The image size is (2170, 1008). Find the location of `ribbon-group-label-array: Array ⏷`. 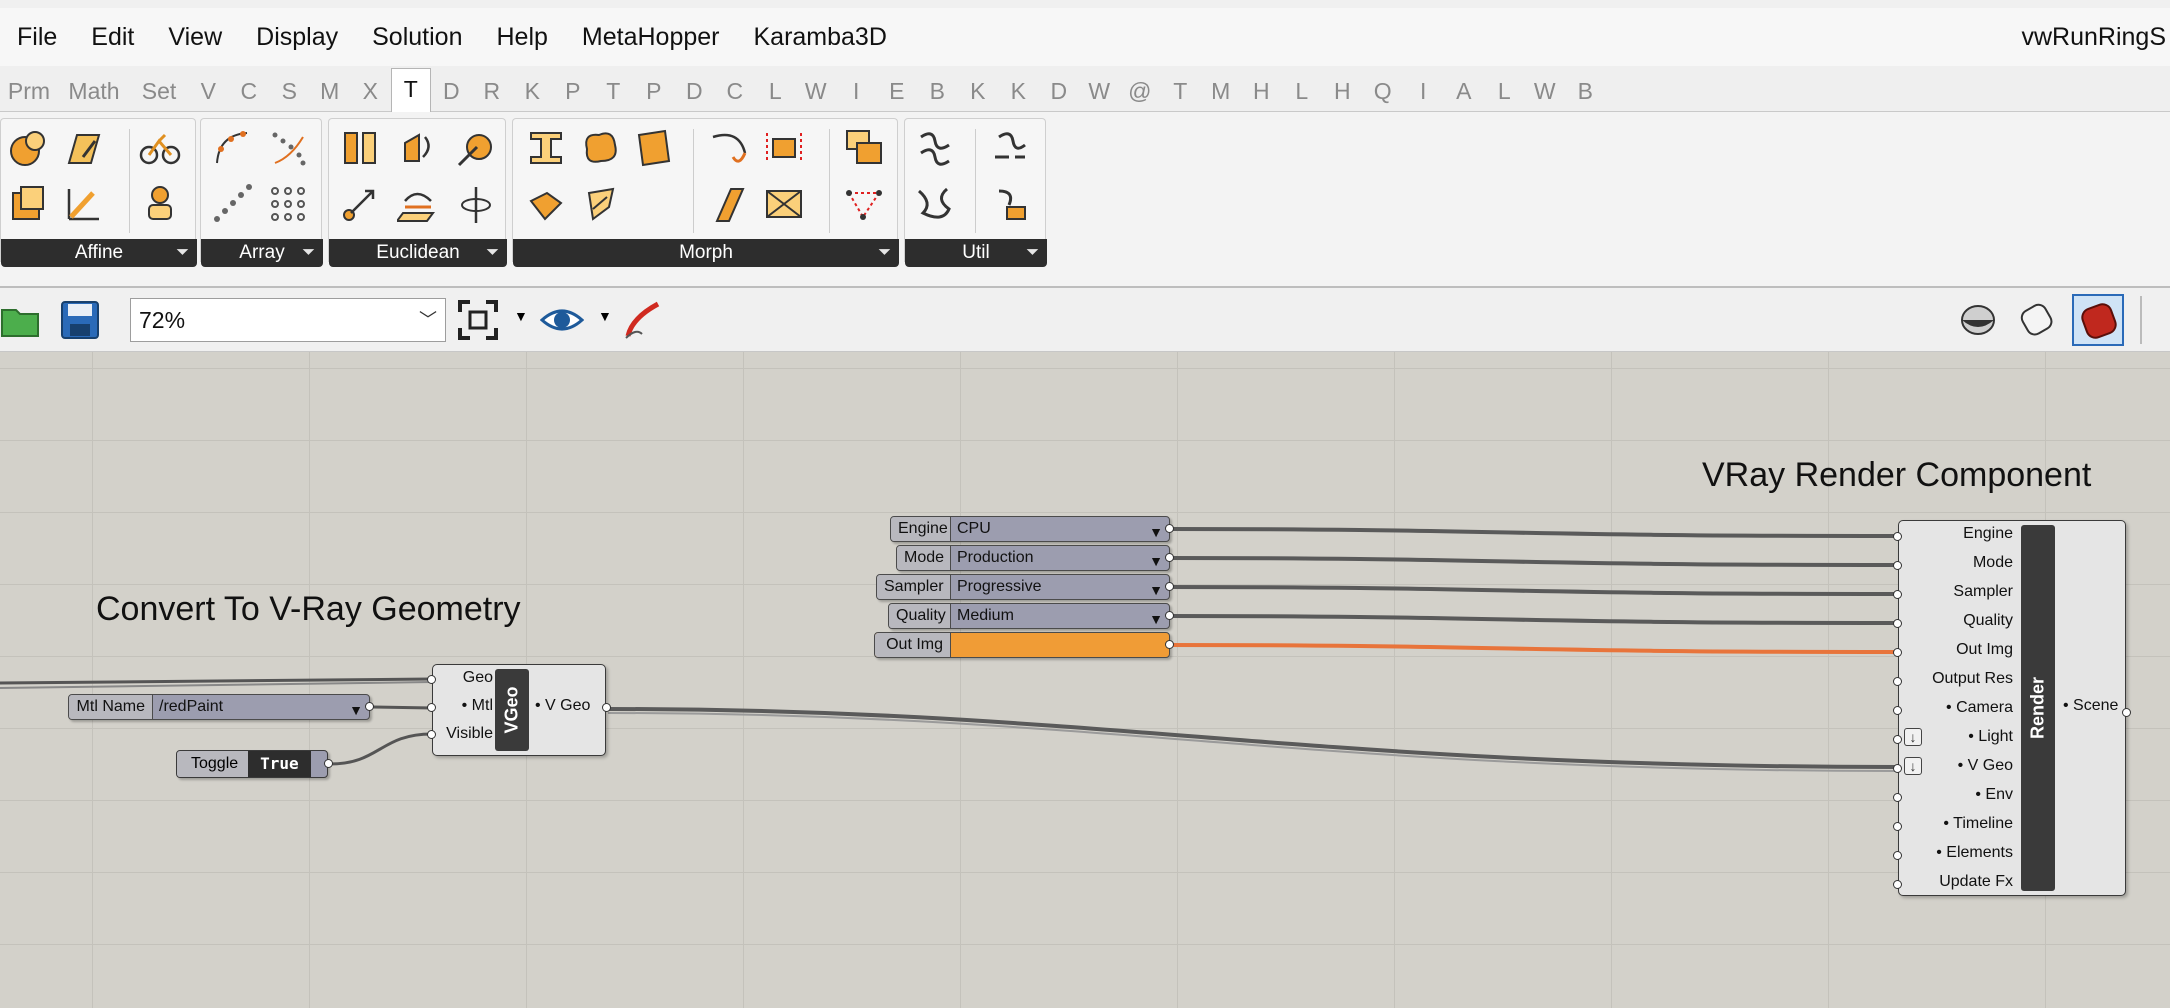

ribbon-group-label-array: Array ⏷ is located at coordinates (262, 253).